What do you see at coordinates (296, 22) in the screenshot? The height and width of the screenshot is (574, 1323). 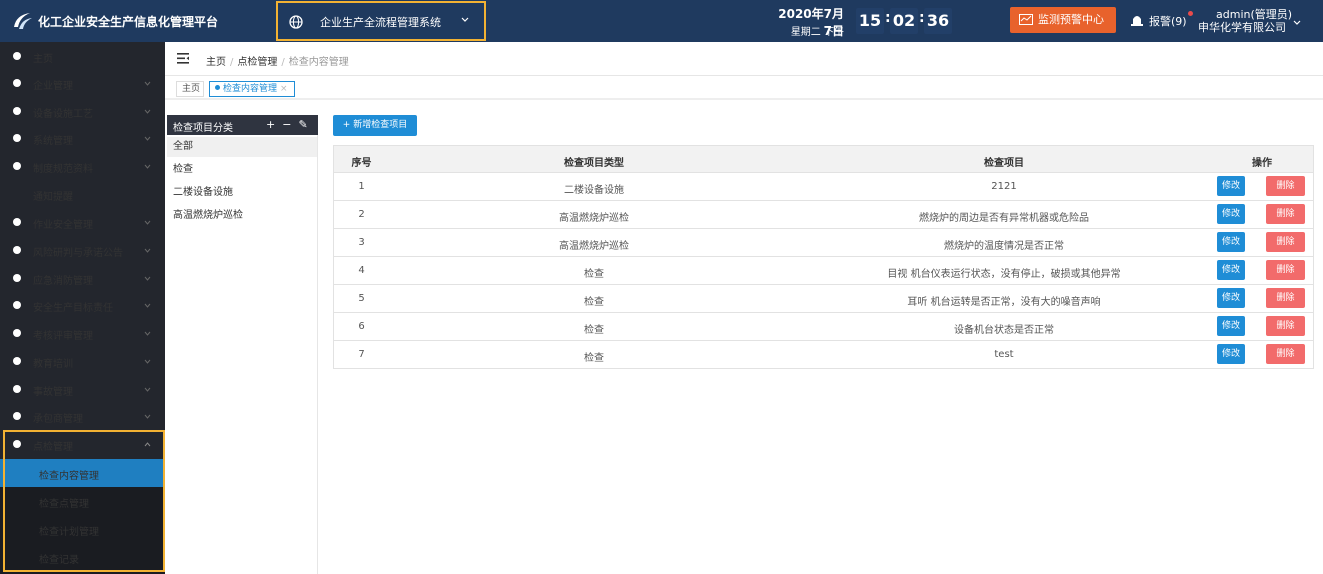 I see `globe-icon` at bounding box center [296, 22].